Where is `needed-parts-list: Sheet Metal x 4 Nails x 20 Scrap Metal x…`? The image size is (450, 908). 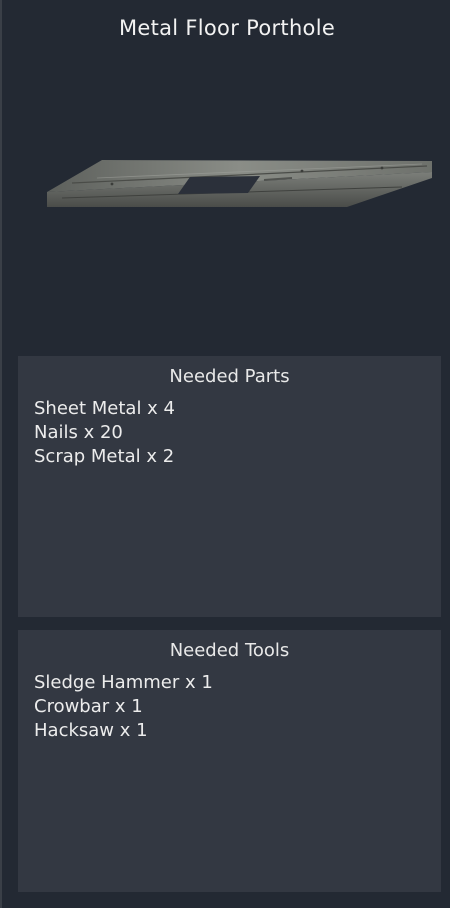
needed-parts-list: Sheet Metal x 4 Nails x 20 Scrap Metal x… is located at coordinates (229, 433).